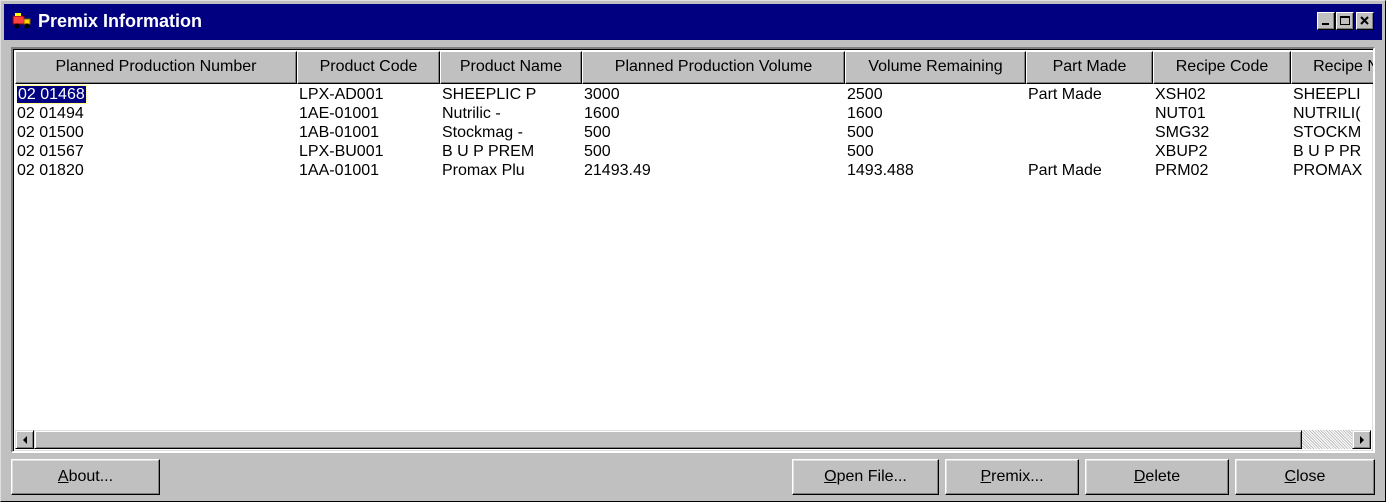  I want to click on cell-product-code: 1AA-01001, so click(368, 170).